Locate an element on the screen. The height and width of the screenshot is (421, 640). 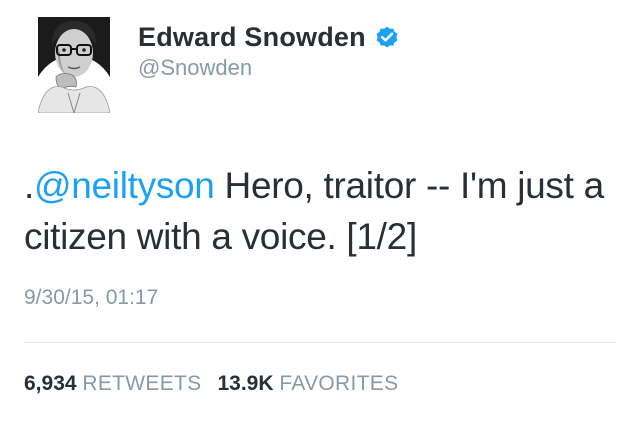
retweets-stat: 6,934 RETWEETS is located at coordinates (112, 384).